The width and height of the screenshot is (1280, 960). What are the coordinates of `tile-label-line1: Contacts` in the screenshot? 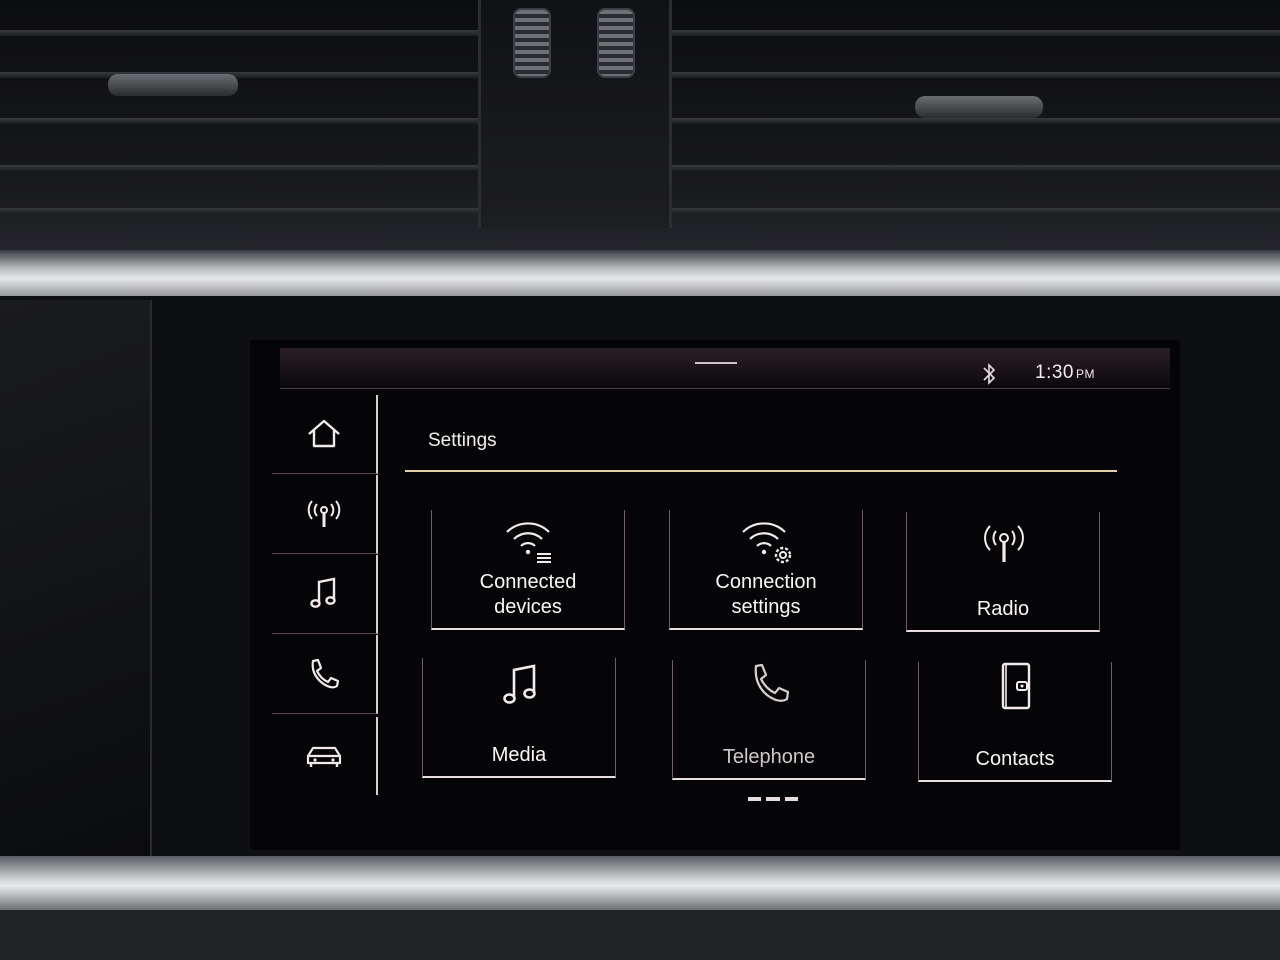 It's located at (1015, 759).